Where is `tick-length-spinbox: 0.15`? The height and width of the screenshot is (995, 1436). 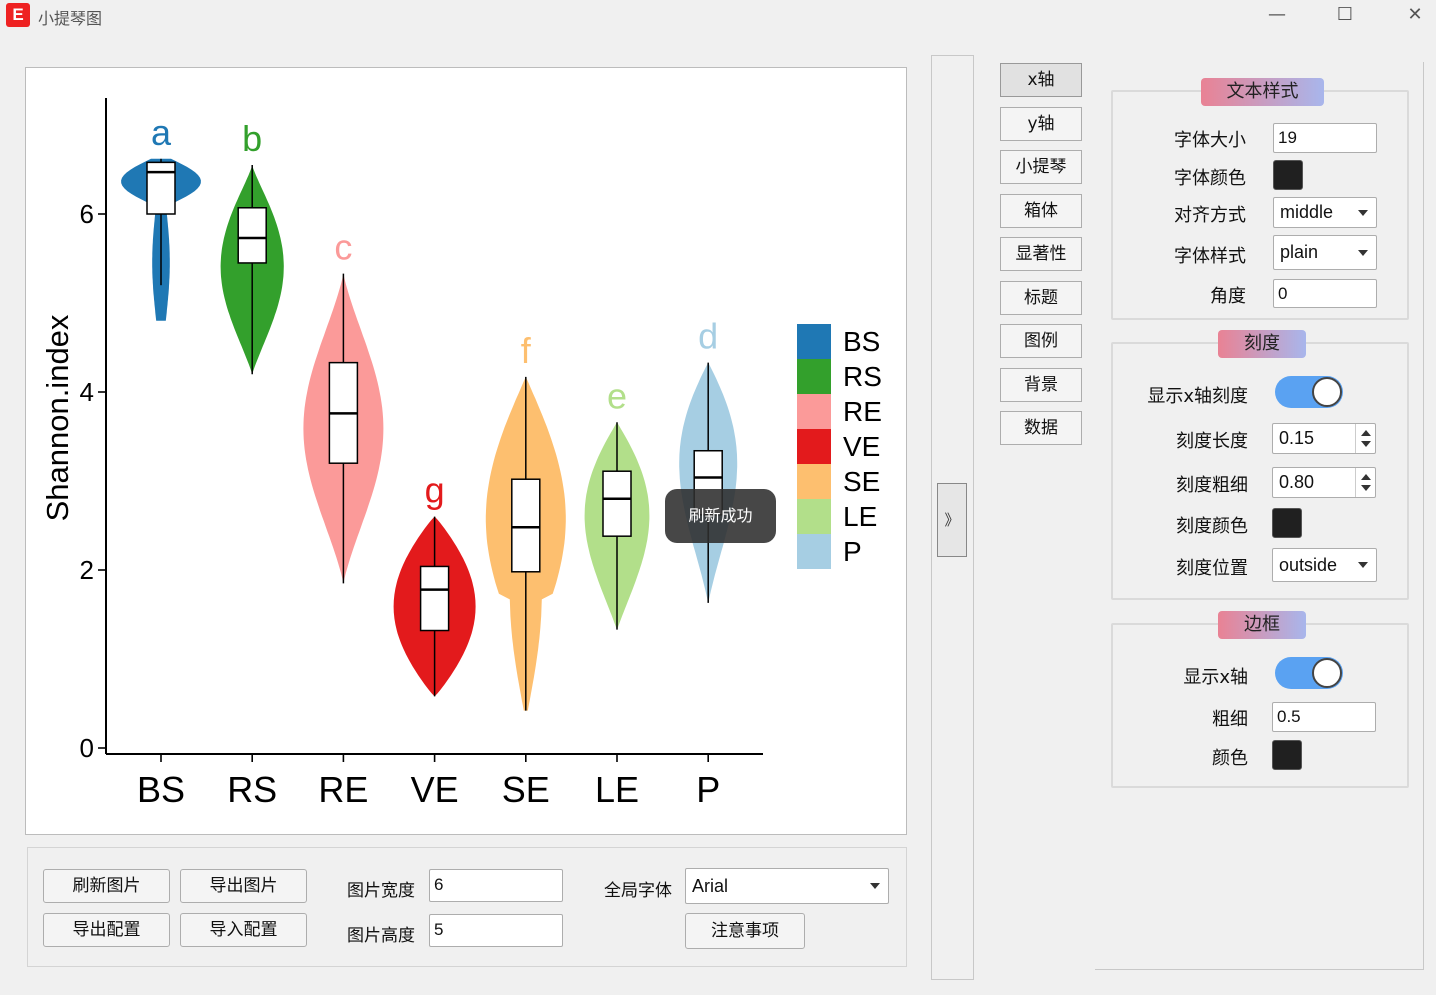
tick-length-spinbox: 0.15 is located at coordinates (1324, 438).